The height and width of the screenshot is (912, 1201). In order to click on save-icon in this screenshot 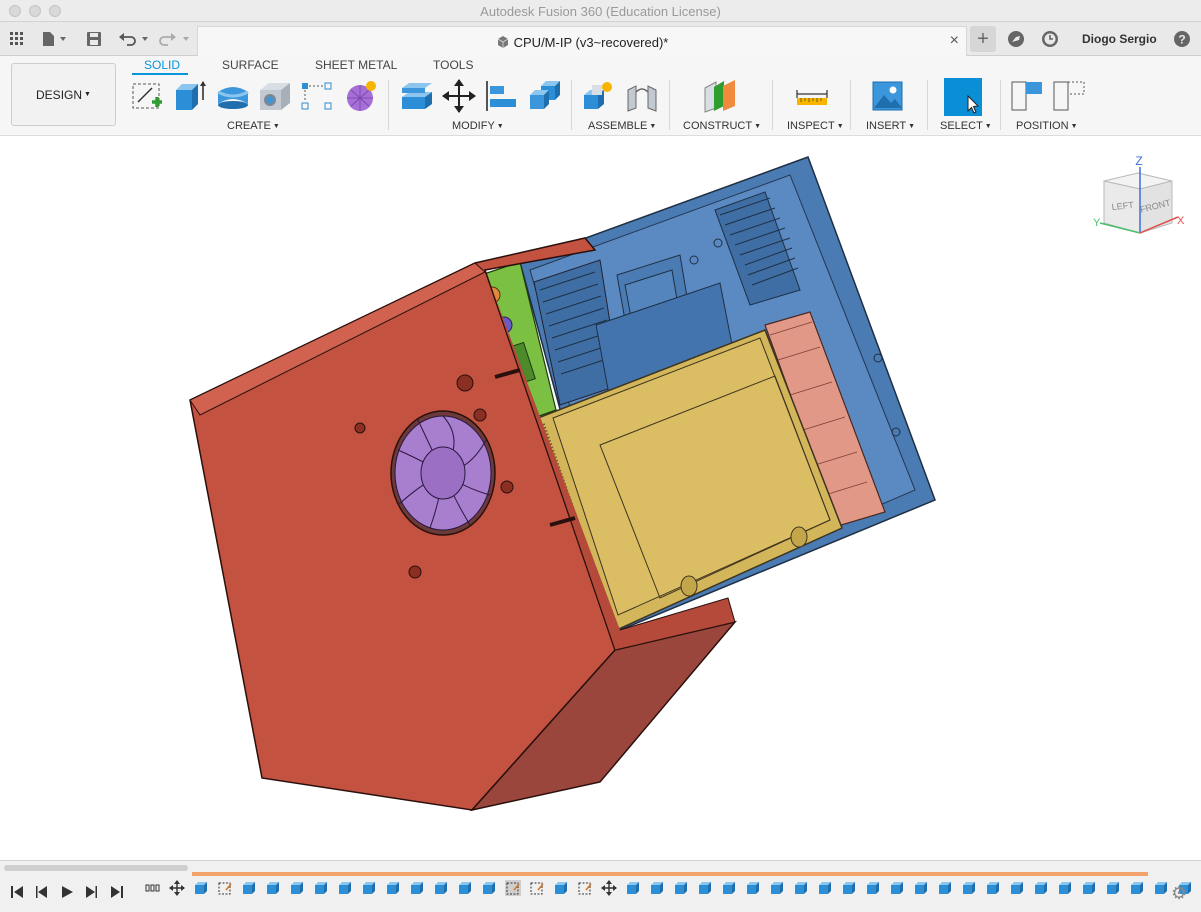, I will do `click(94, 39)`.